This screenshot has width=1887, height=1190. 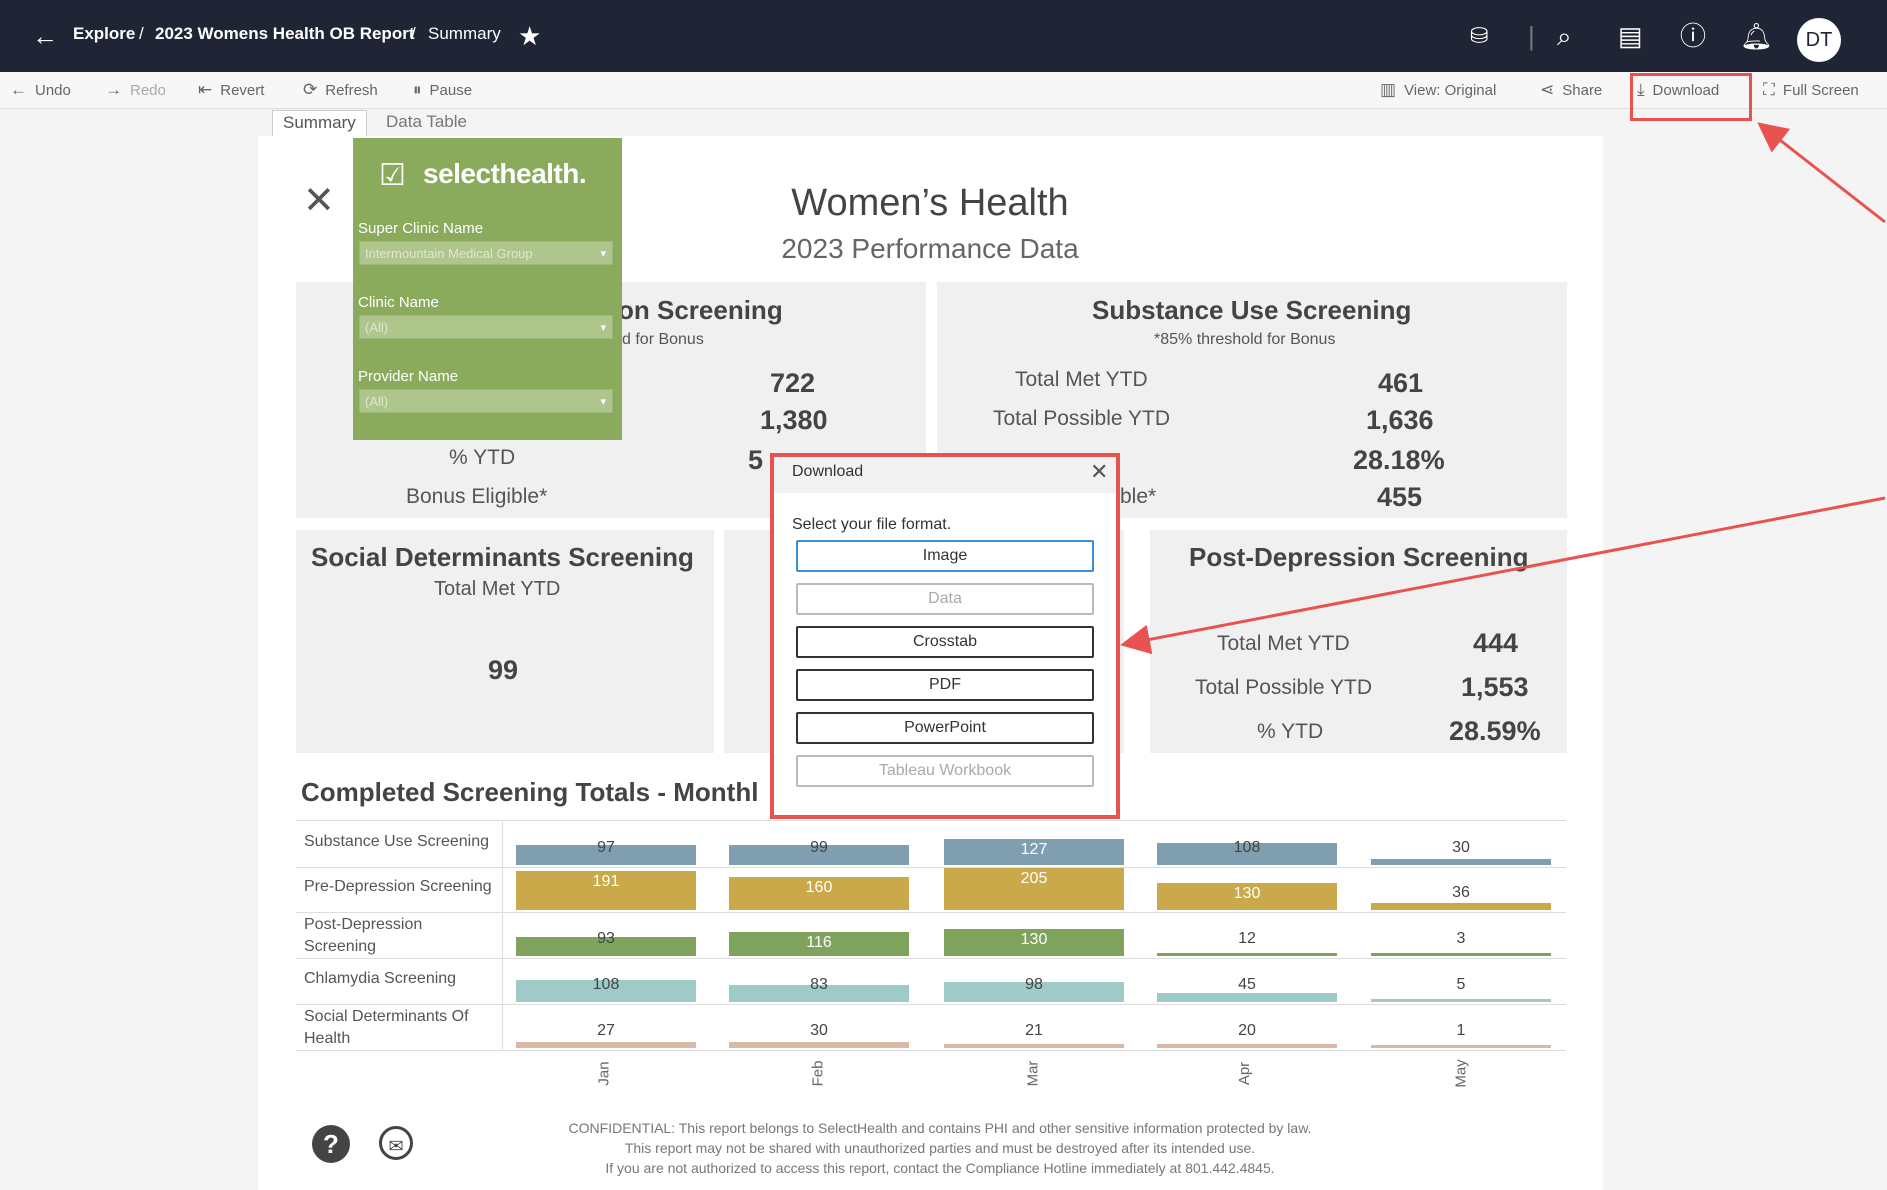 I want to click on arrow-to-download-dialog, so click(x=1503, y=575).